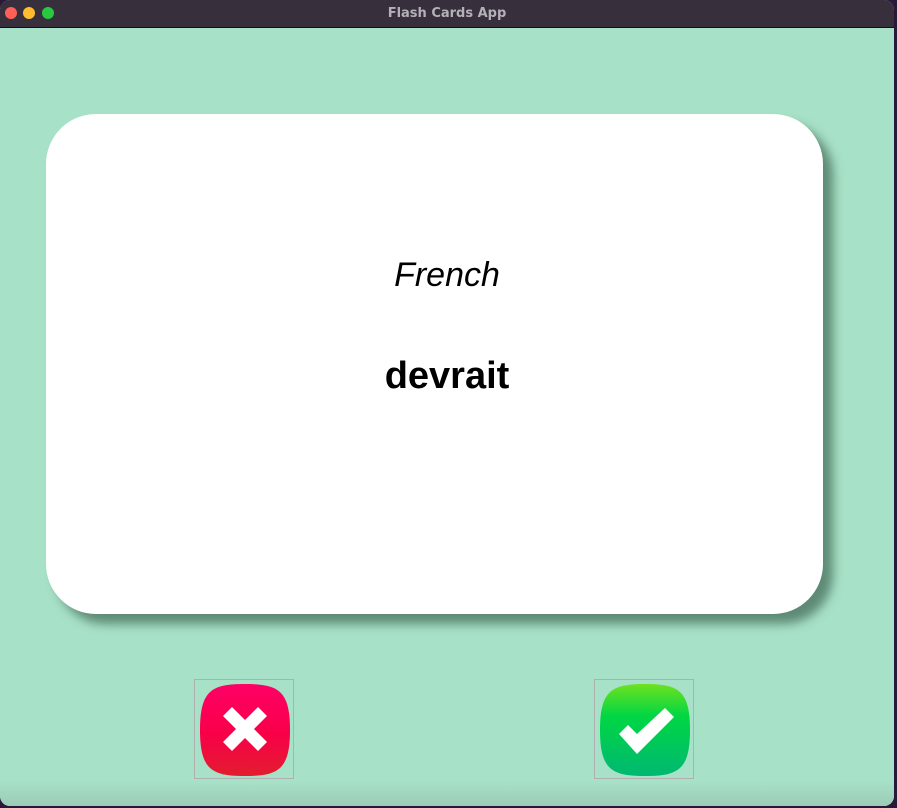 The image size is (897, 808). I want to click on cross-icon, so click(245, 730).